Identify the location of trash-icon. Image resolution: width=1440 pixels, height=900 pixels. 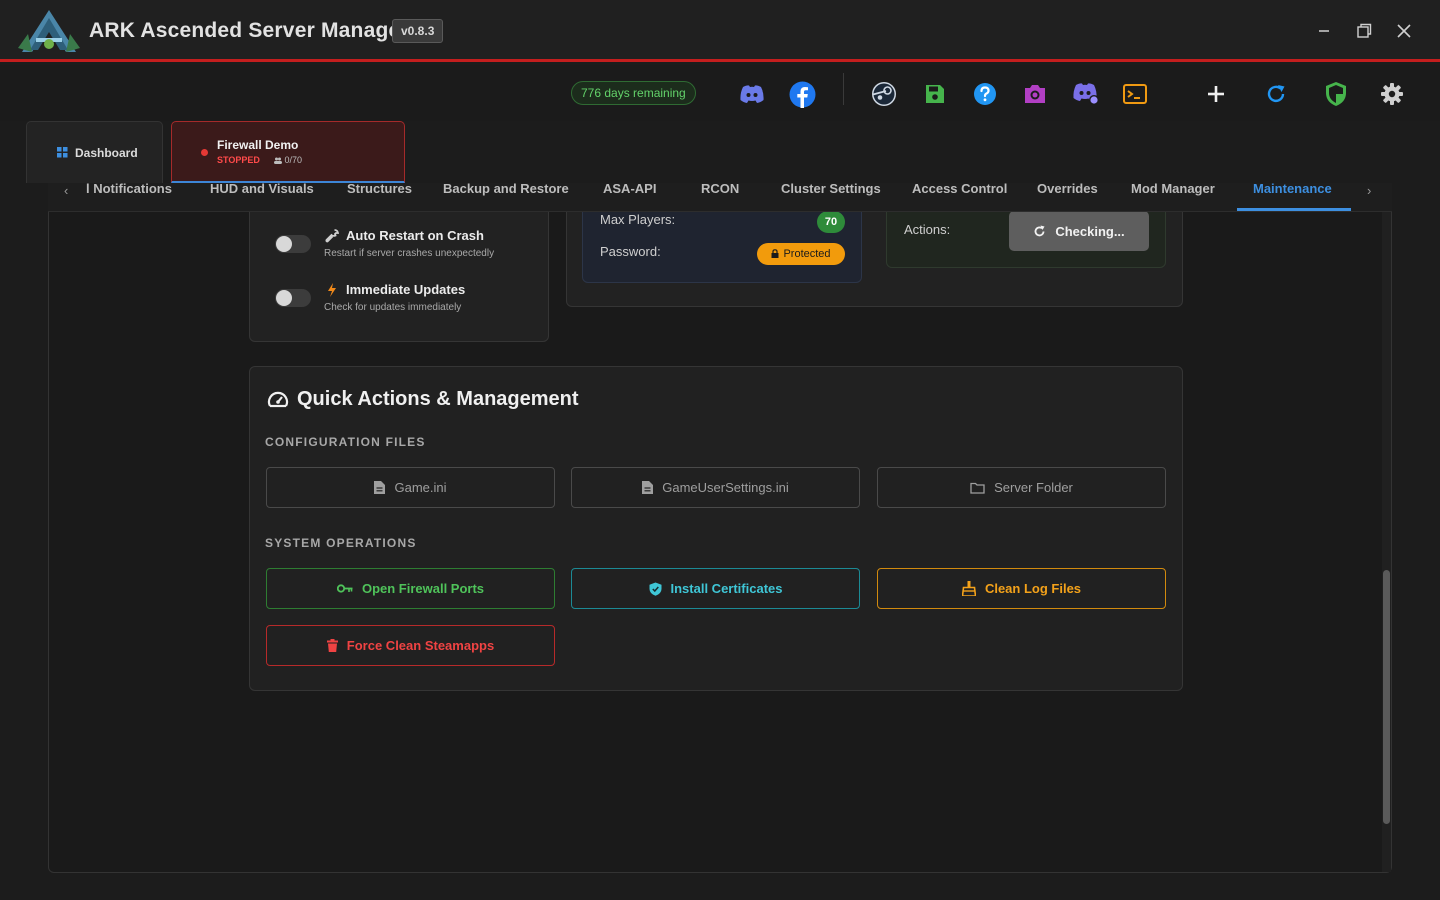
(332, 645).